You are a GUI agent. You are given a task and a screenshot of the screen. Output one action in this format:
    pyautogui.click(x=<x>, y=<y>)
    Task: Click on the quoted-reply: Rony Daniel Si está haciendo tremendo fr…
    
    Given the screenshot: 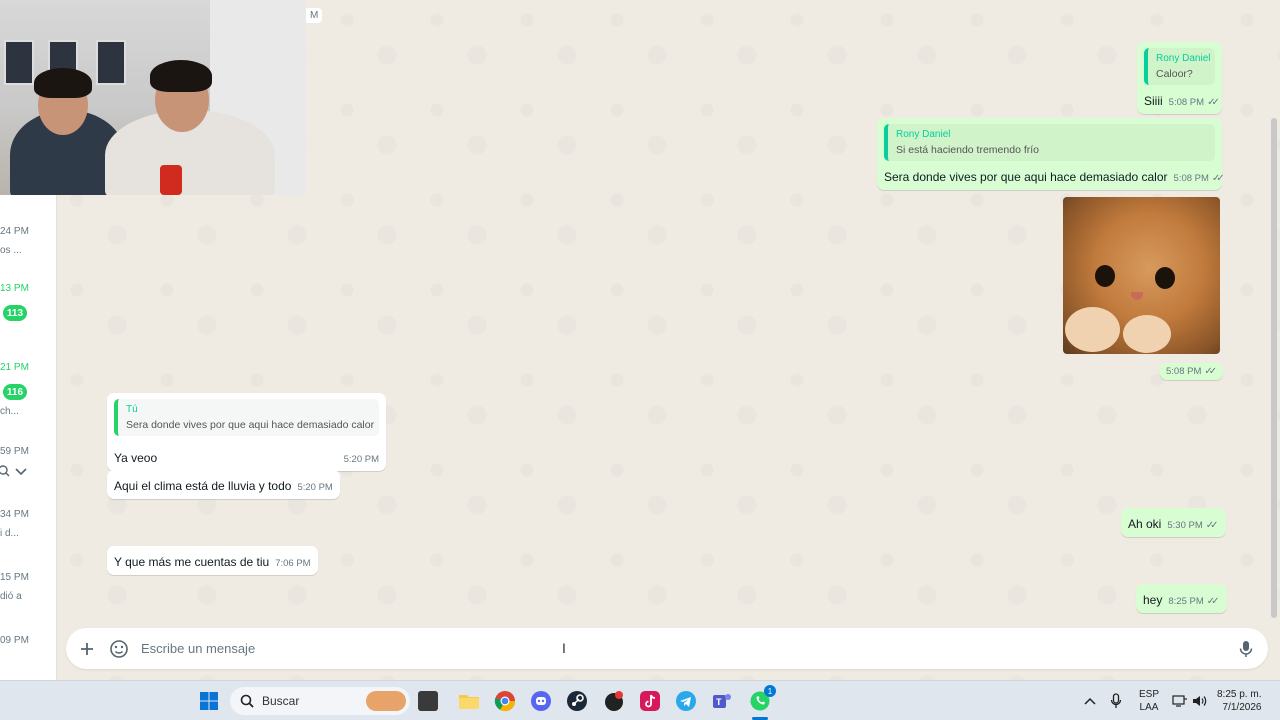 What is the action you would take?
    pyautogui.click(x=1049, y=142)
    